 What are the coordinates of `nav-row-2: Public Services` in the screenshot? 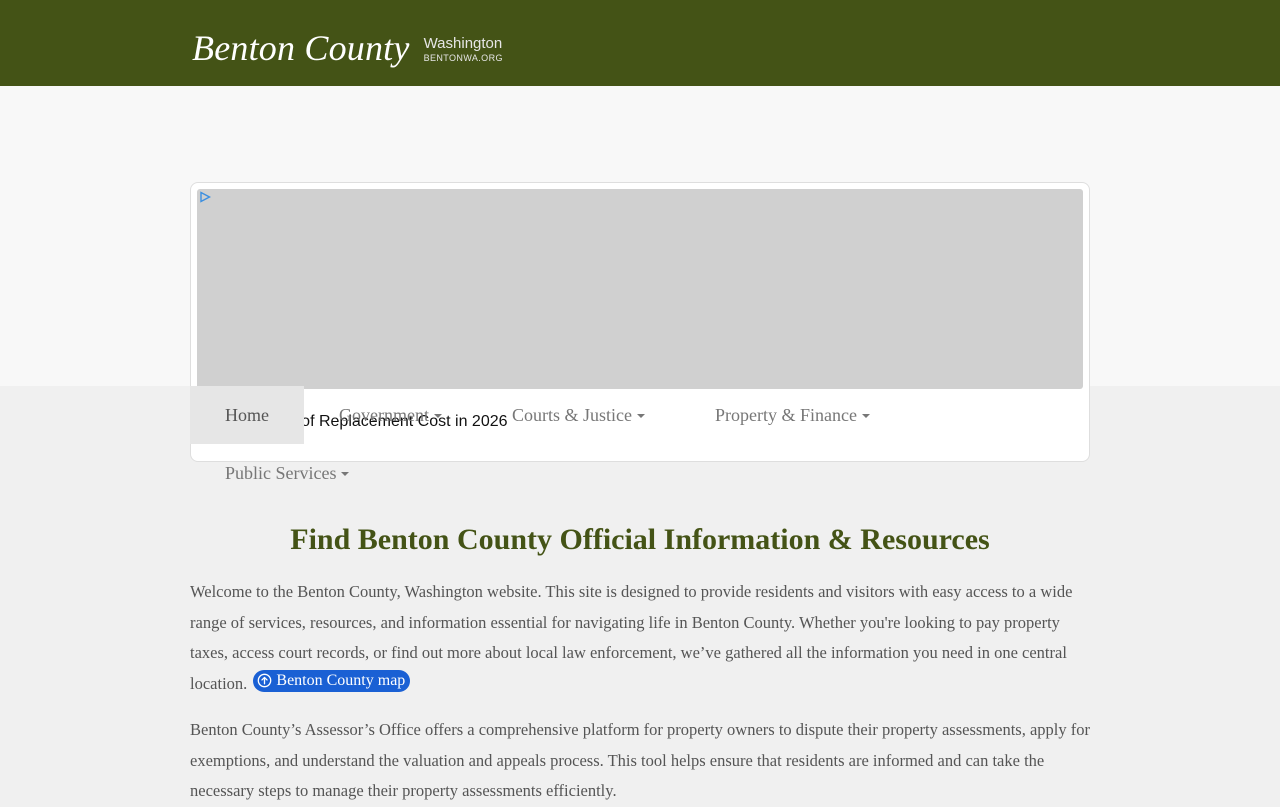 It's located at (640, 473).